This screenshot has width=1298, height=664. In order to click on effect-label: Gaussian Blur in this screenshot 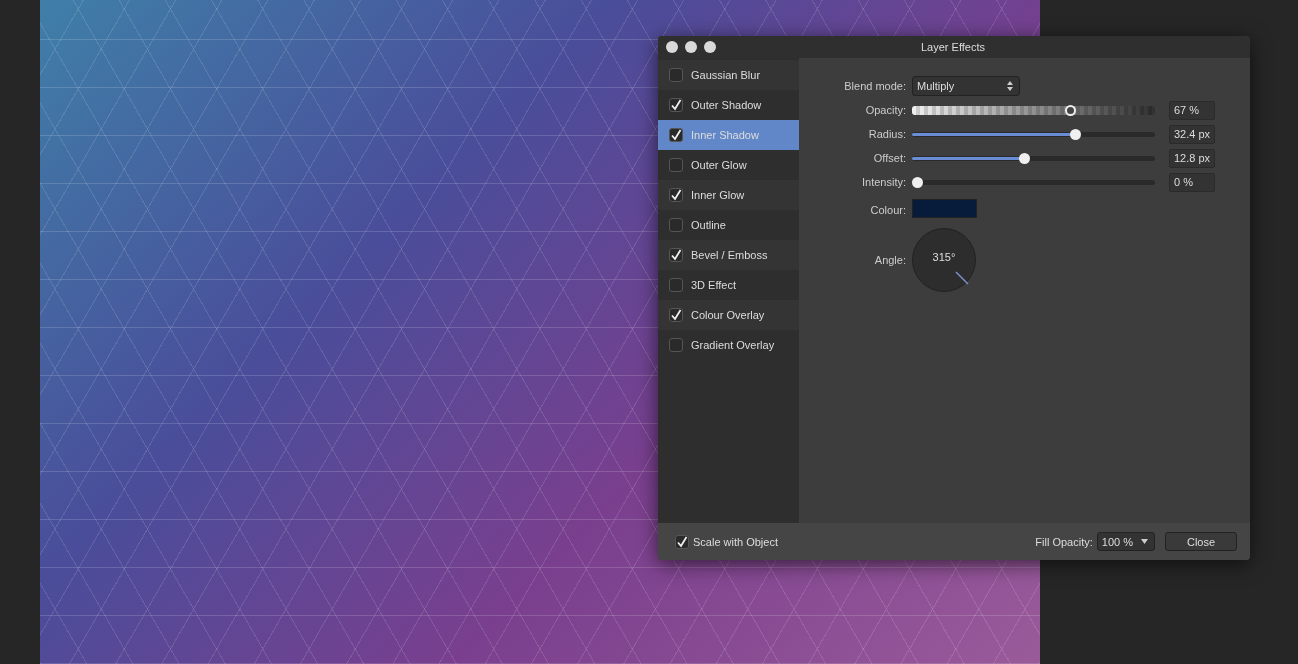, I will do `click(726, 75)`.